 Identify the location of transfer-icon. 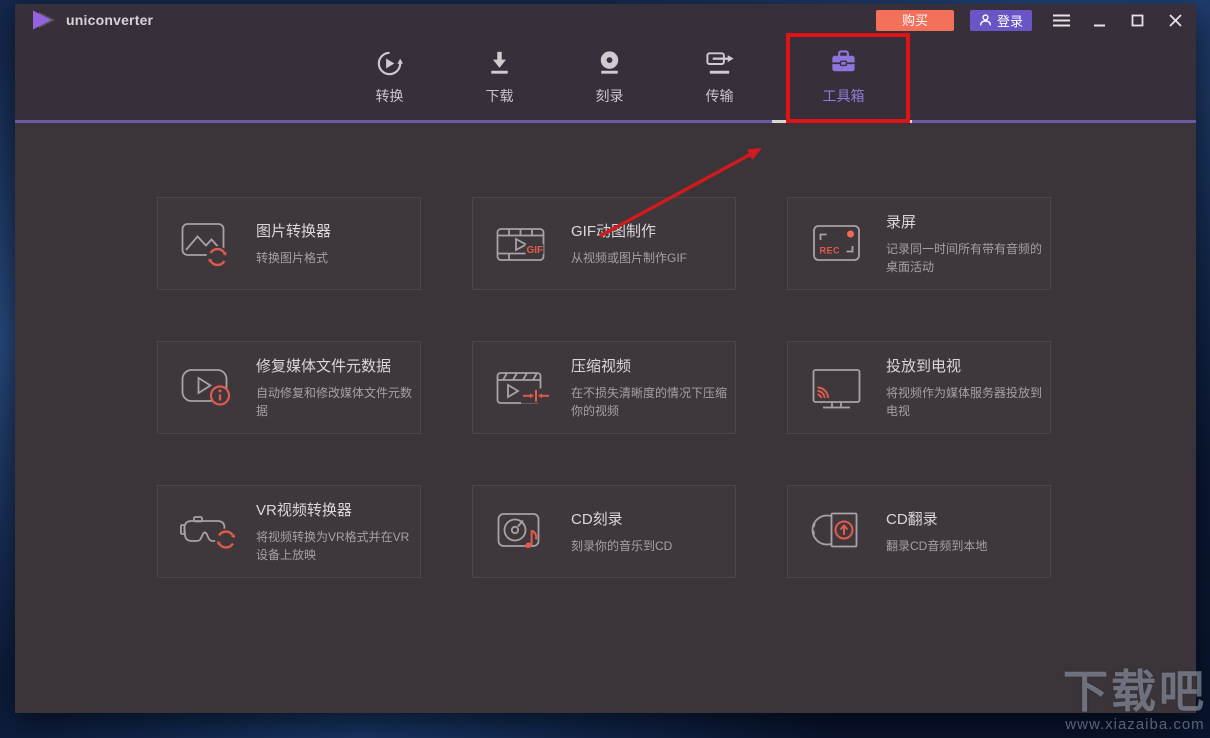
(719, 63).